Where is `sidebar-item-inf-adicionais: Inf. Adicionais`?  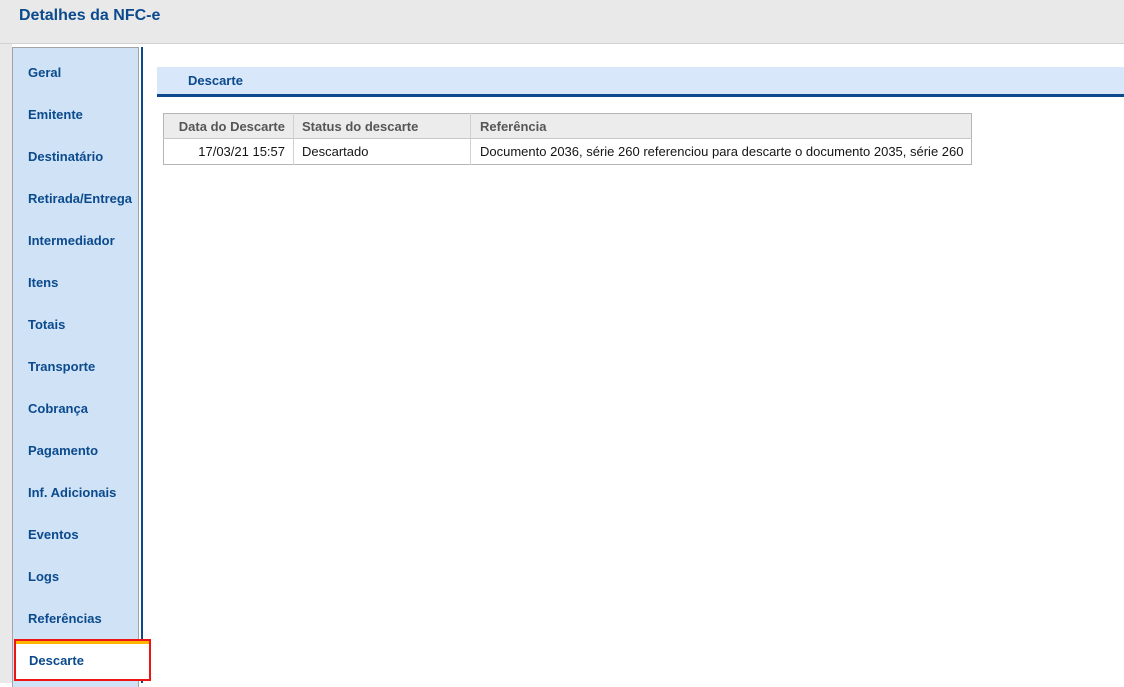 sidebar-item-inf-adicionais: Inf. Adicionais is located at coordinates (75, 492).